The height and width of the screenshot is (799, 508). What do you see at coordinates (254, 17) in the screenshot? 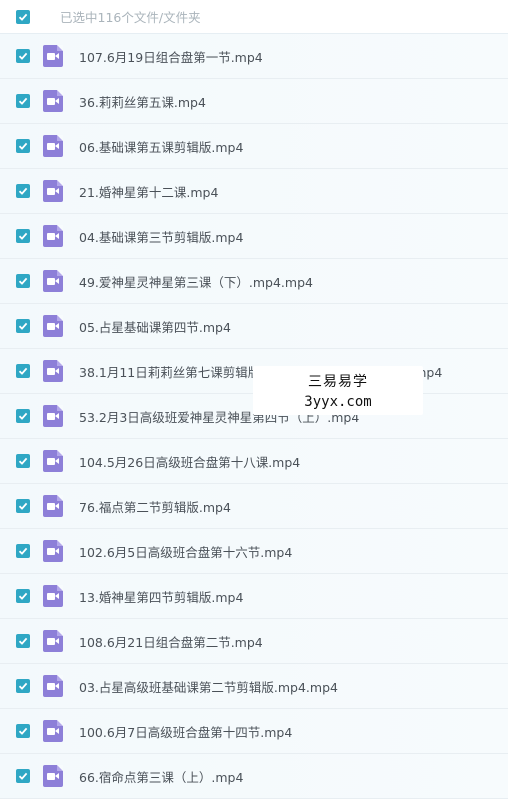
I see `selection-header: 已选中116个文件/文件夹` at bounding box center [254, 17].